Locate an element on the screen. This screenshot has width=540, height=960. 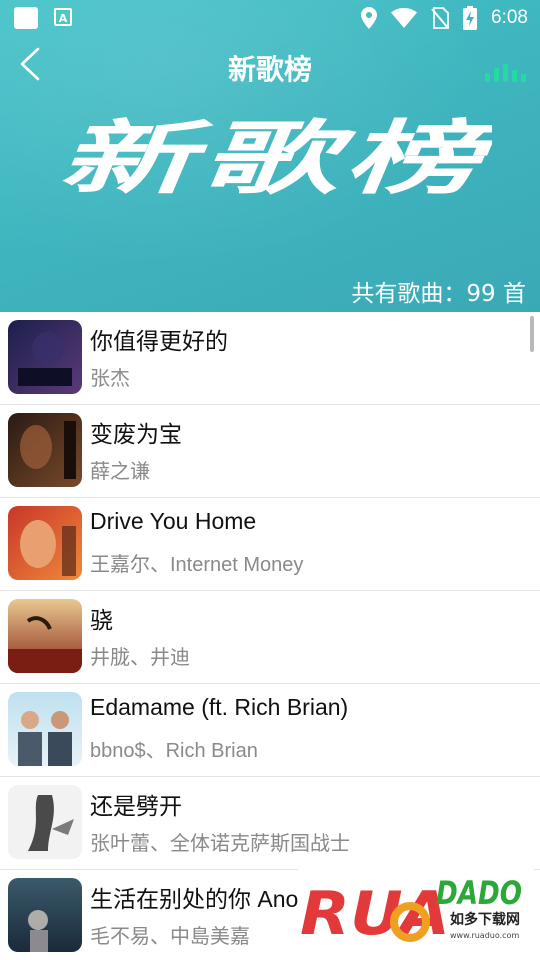
status-icons: 6:08 is located at coordinates (444, 18).